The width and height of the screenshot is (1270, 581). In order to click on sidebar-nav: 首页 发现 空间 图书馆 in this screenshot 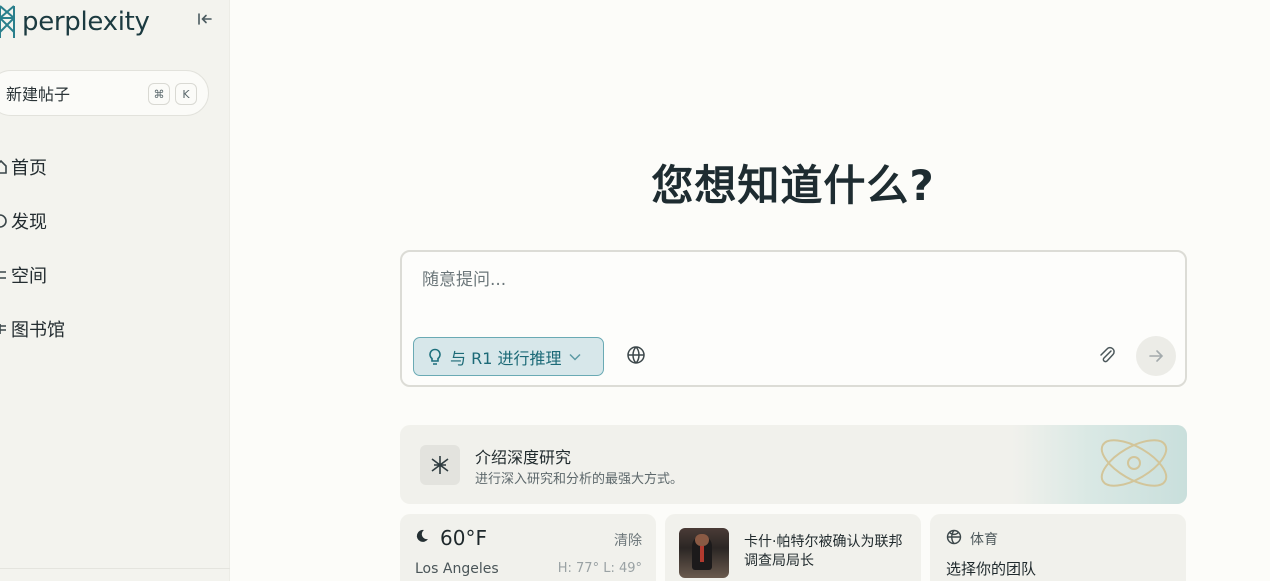, I will do `click(115, 248)`.